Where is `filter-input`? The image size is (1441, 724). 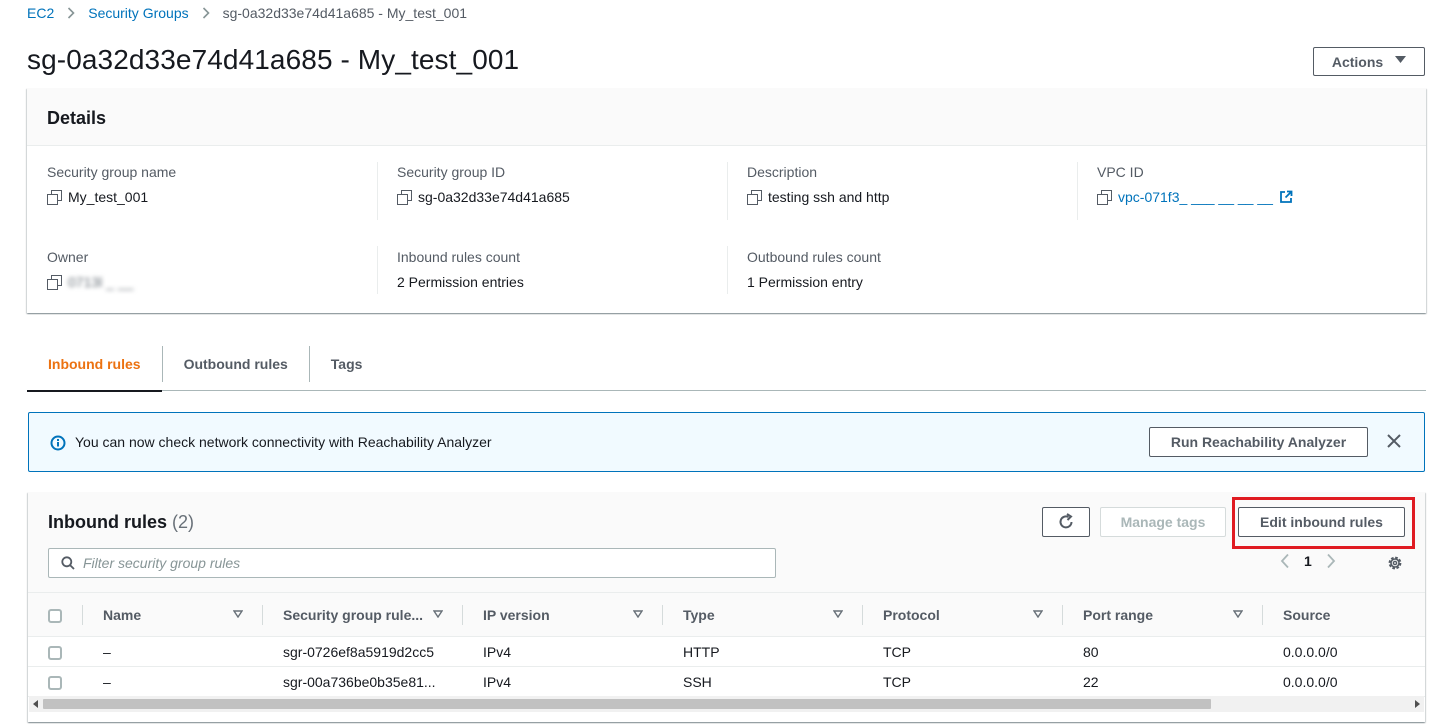
filter-input is located at coordinates (423, 563).